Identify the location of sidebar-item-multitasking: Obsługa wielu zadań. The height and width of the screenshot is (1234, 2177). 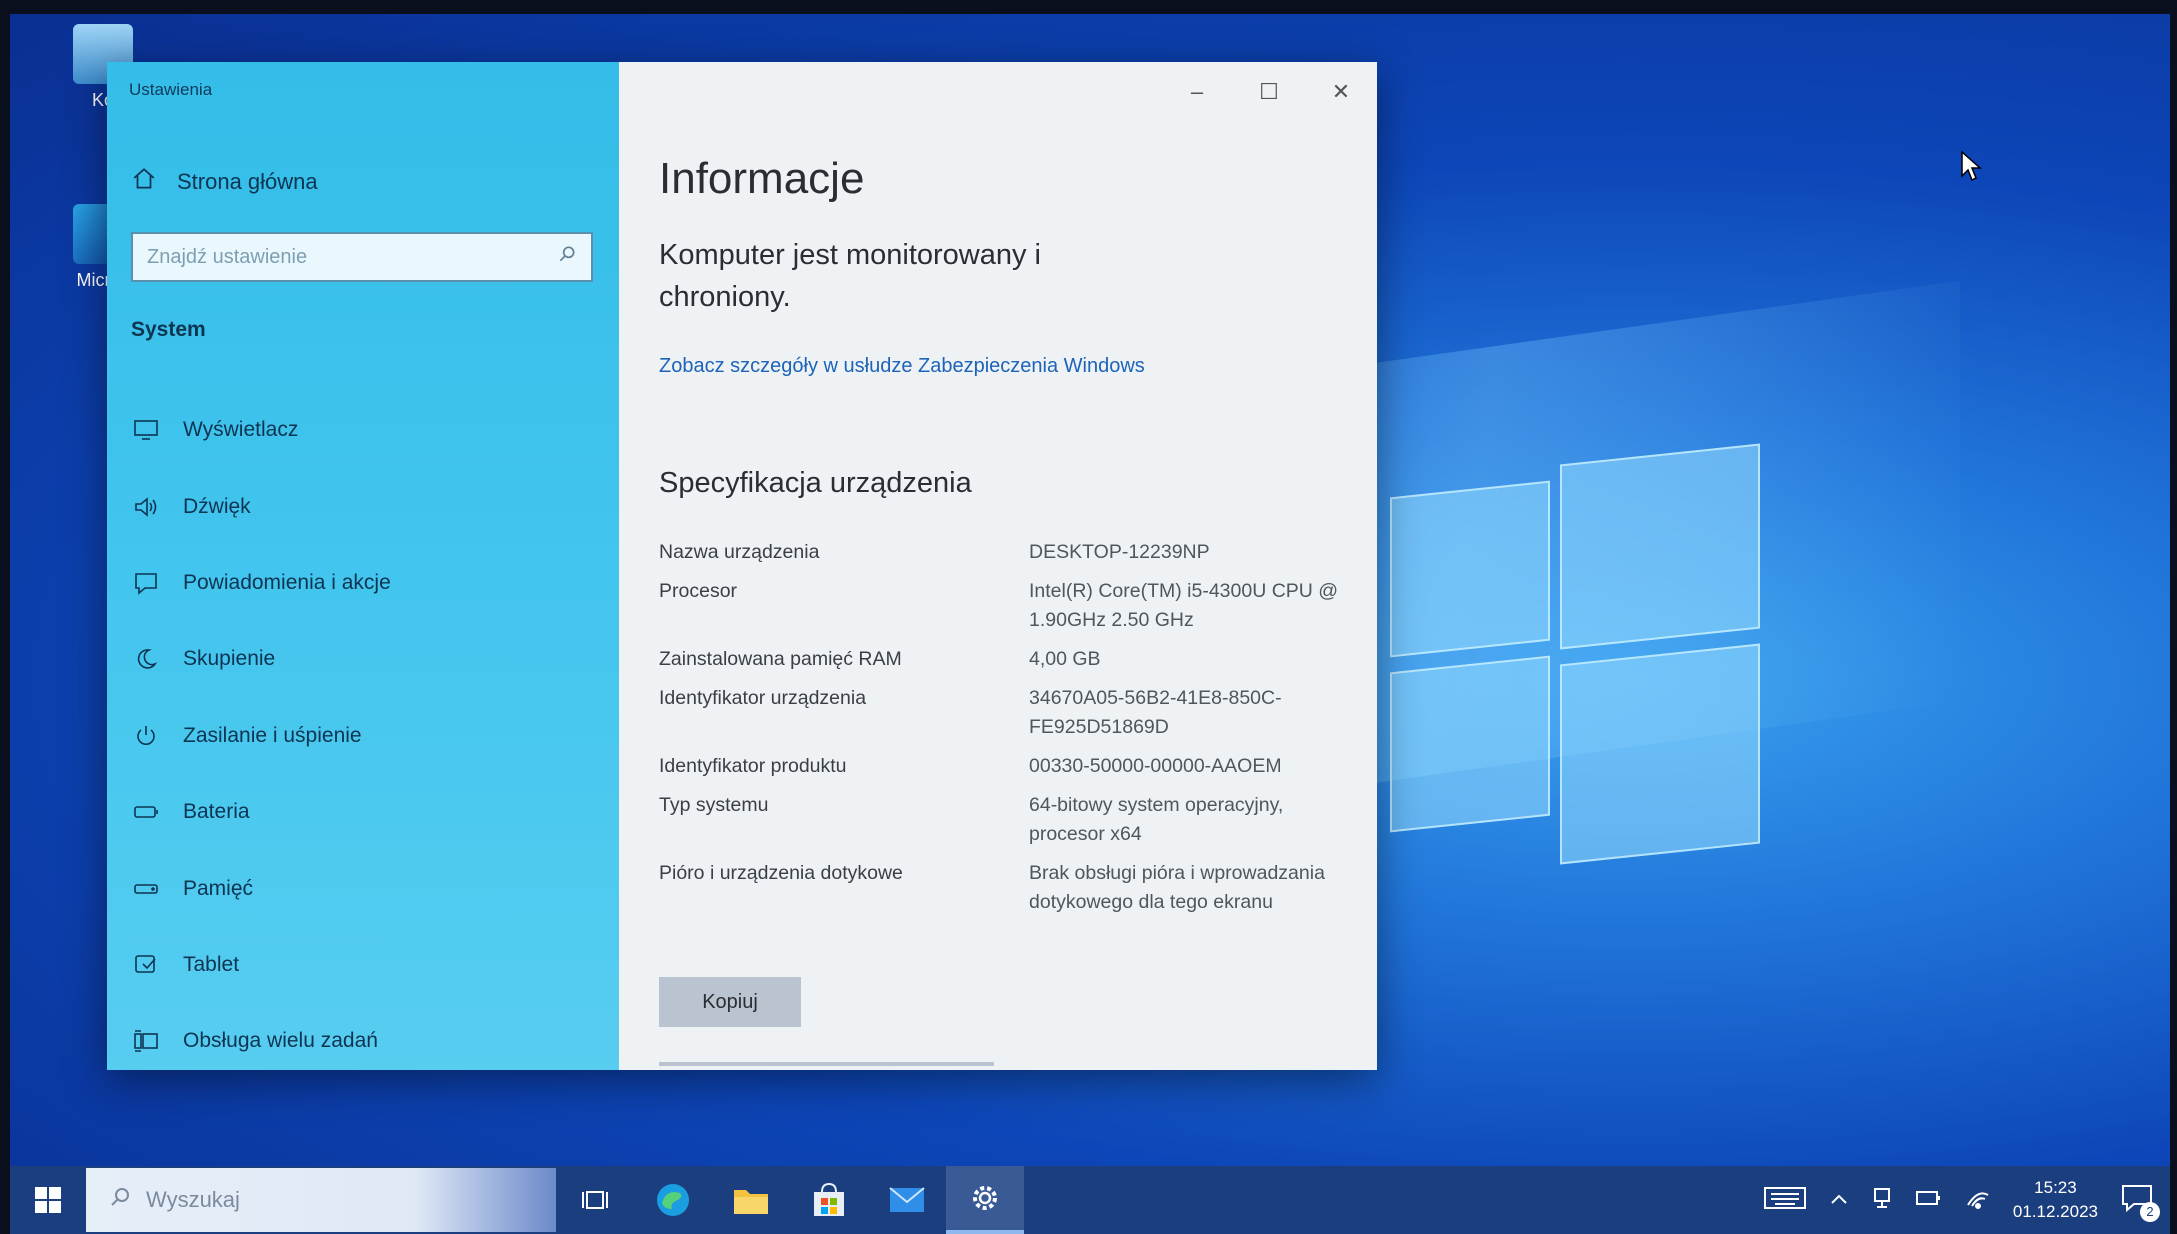
(366, 1041).